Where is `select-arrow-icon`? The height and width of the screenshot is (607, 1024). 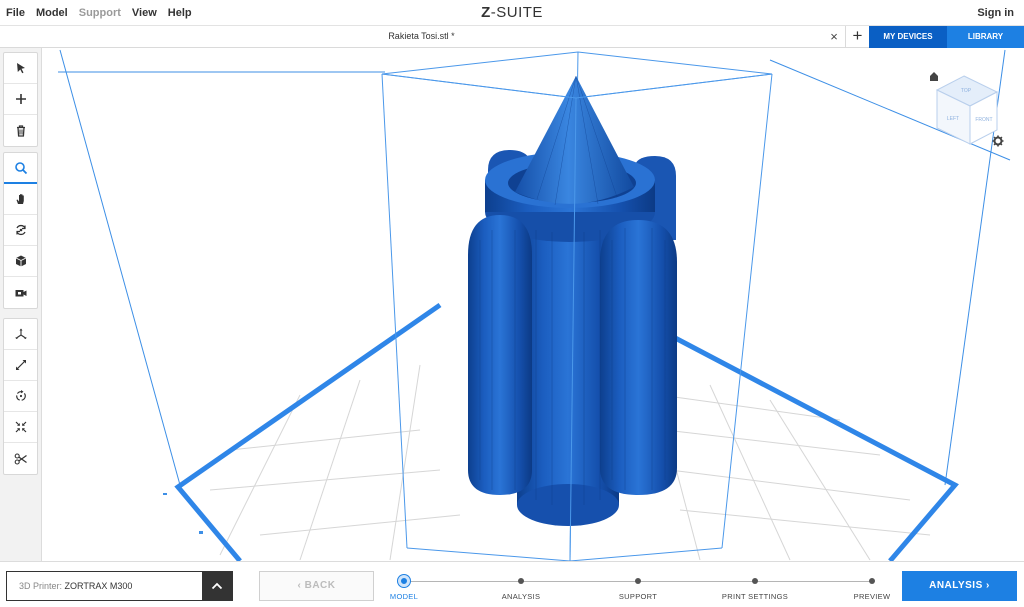
select-arrow-icon is located at coordinates (20, 68).